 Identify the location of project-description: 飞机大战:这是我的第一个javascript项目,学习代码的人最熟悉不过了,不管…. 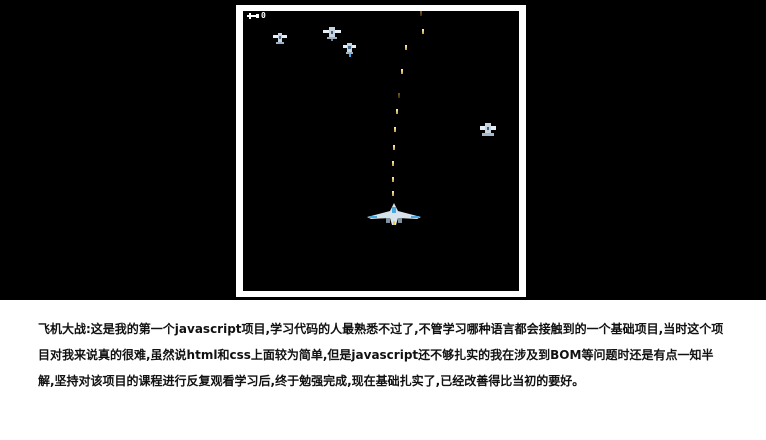
(381, 355).